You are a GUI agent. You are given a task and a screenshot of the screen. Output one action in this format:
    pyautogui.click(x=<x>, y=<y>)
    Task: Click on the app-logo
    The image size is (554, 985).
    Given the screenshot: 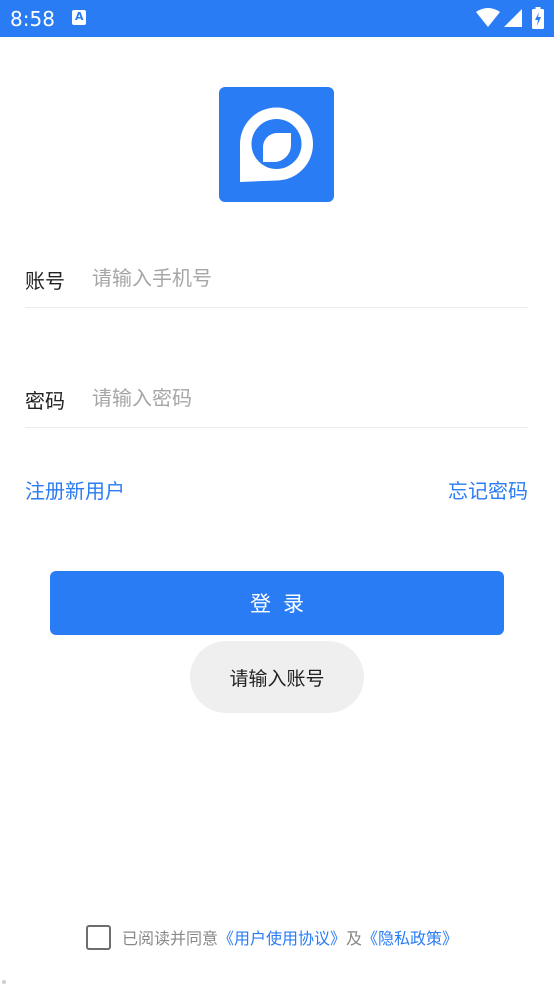 What is the action you would take?
    pyautogui.click(x=276, y=144)
    